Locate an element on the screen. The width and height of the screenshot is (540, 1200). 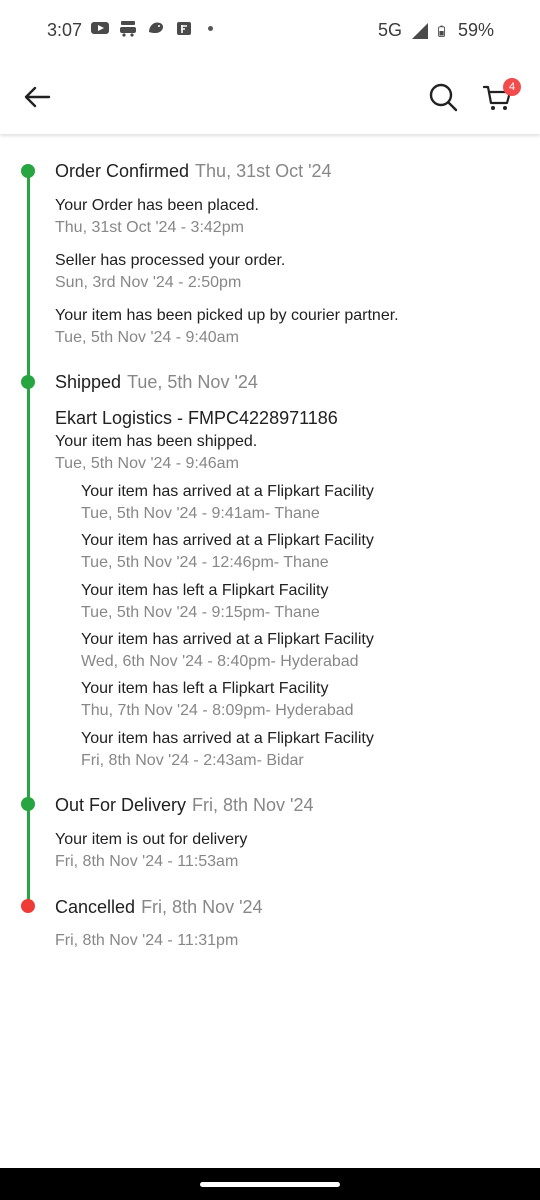
event-text: Your Order has been placed. is located at coordinates (157, 205).